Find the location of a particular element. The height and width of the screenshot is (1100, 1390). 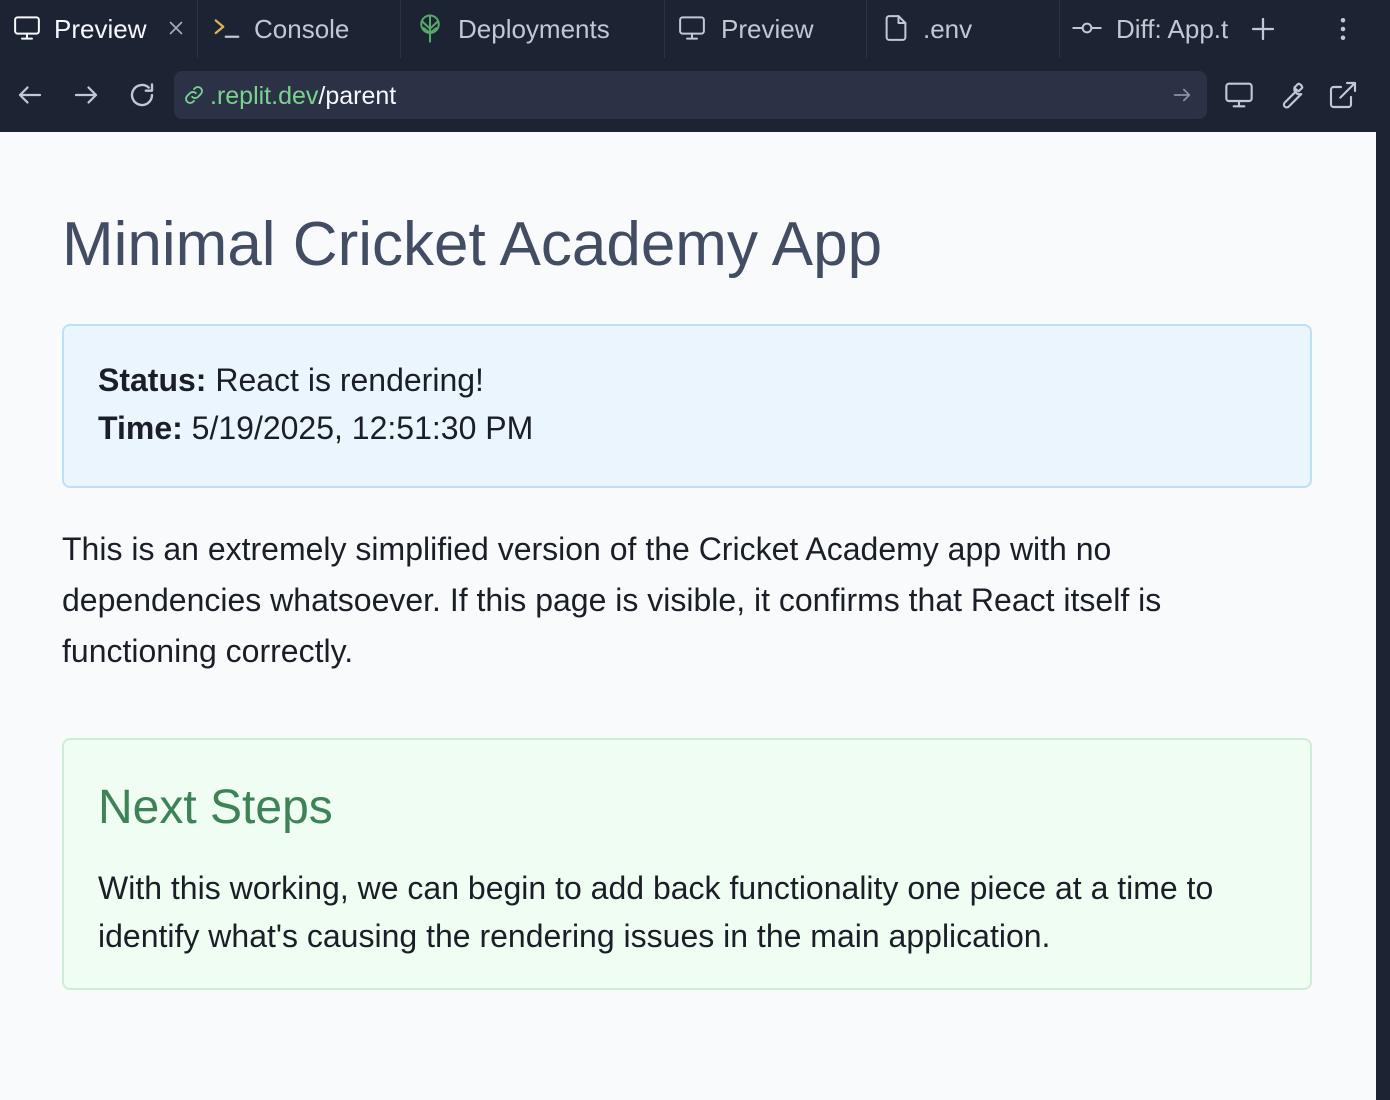

status-line: Status: React is rendering! is located at coordinates (291, 380).